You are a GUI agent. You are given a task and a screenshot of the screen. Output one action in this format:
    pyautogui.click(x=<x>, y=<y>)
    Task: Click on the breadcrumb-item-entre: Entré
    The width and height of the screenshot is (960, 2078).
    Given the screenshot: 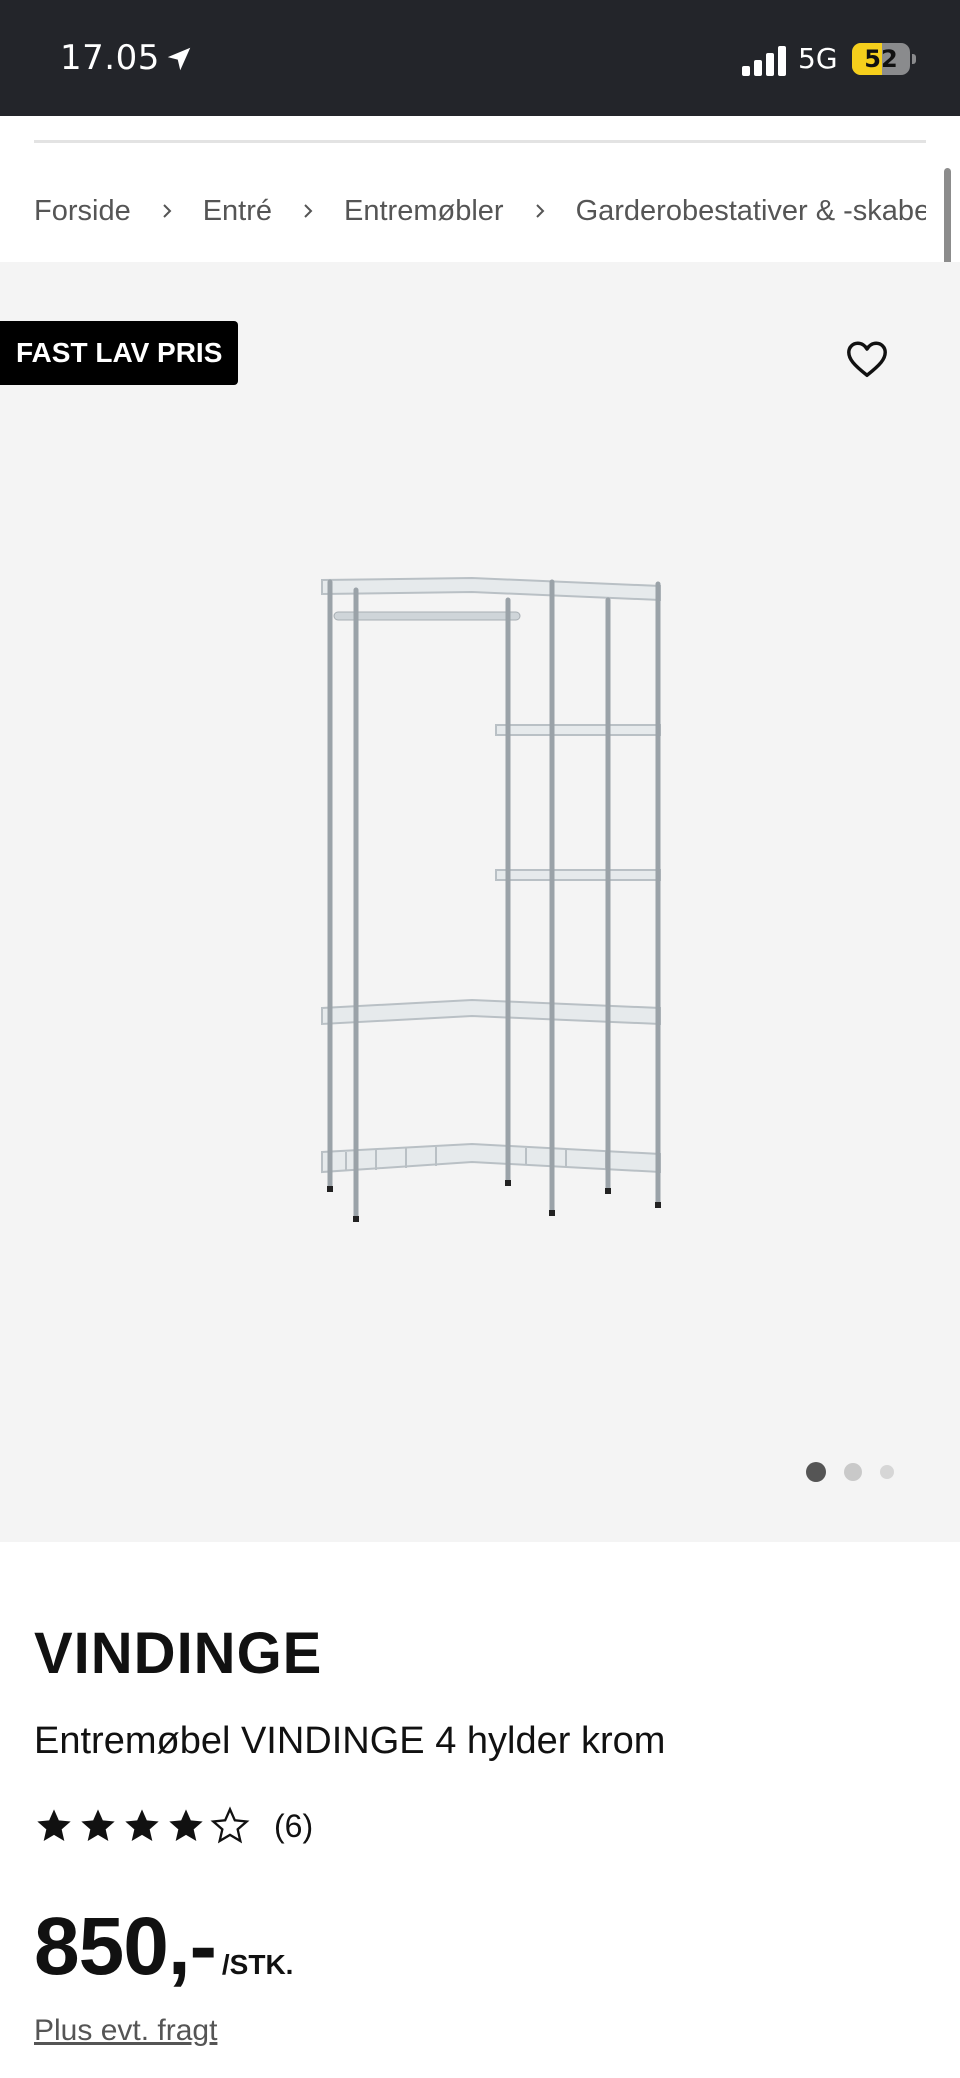 What is the action you would take?
    pyautogui.click(x=237, y=211)
    